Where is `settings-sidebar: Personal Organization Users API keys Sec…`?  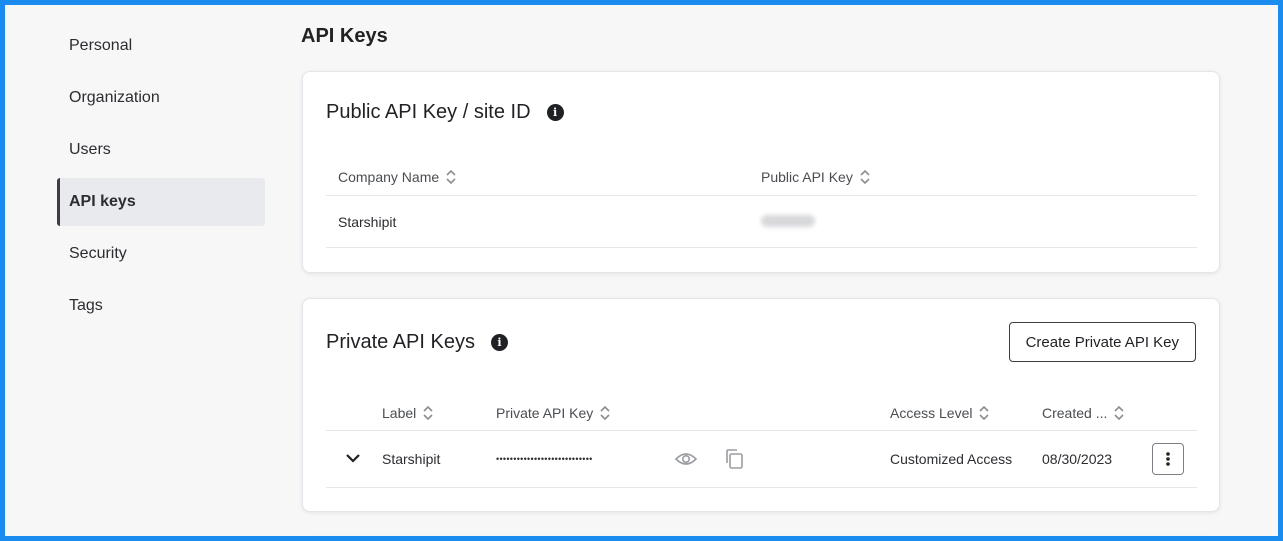
settings-sidebar: Personal Organization Users API keys Sec… is located at coordinates (161, 178).